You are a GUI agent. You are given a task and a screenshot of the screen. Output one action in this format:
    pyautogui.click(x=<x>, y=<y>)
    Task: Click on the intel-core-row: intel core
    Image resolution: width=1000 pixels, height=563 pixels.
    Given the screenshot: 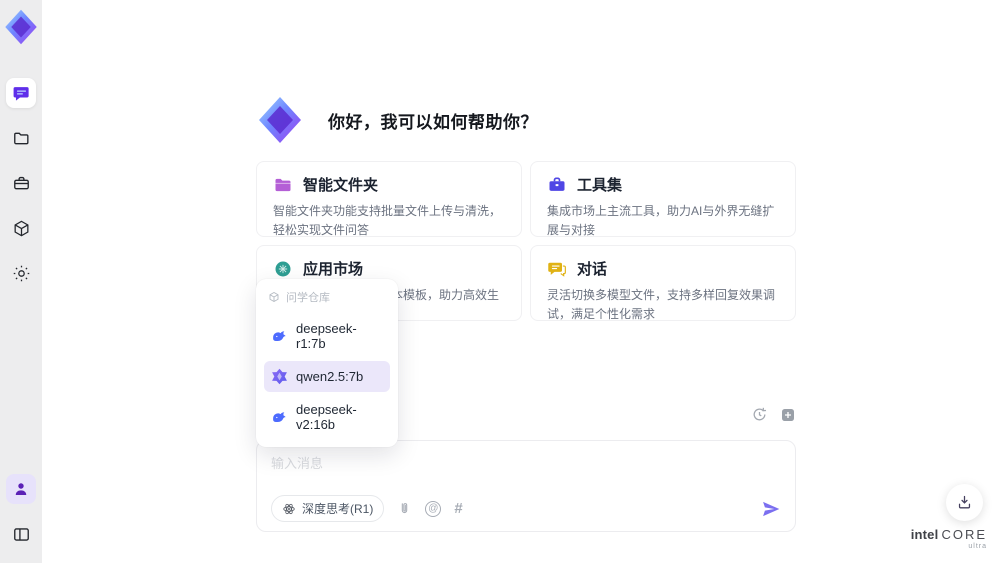 What is the action you would take?
    pyautogui.click(x=949, y=534)
    